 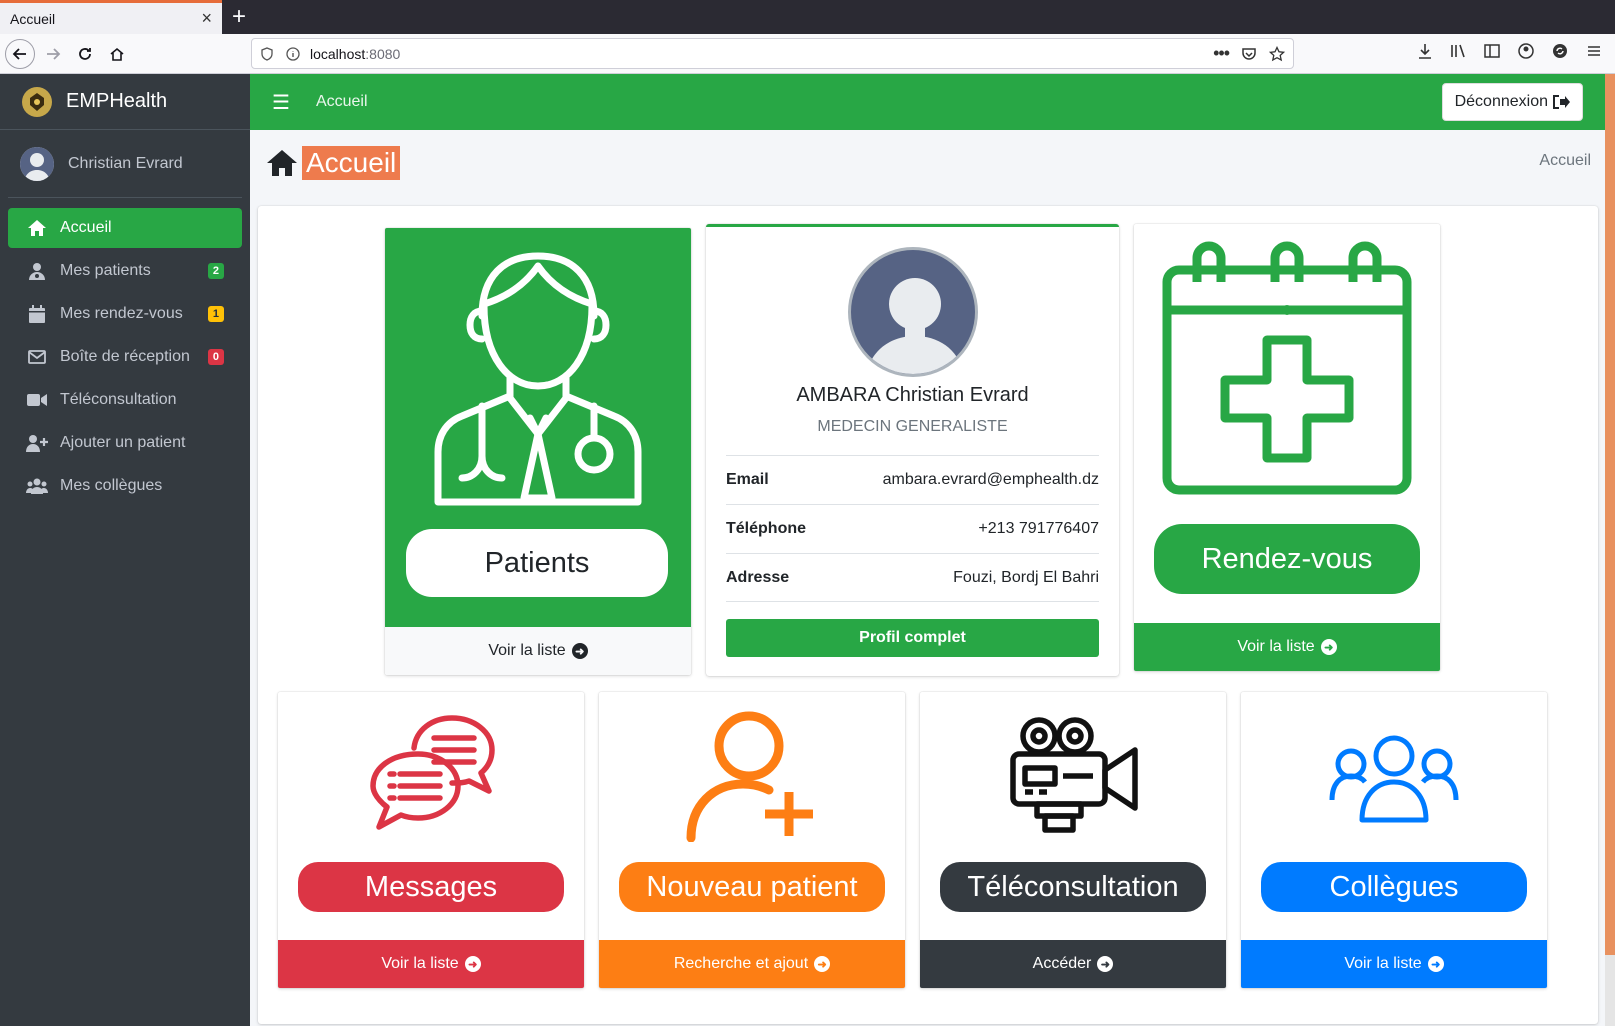 I want to click on teleconsultation-footer-link: Accéder ➜, so click(x=1073, y=964).